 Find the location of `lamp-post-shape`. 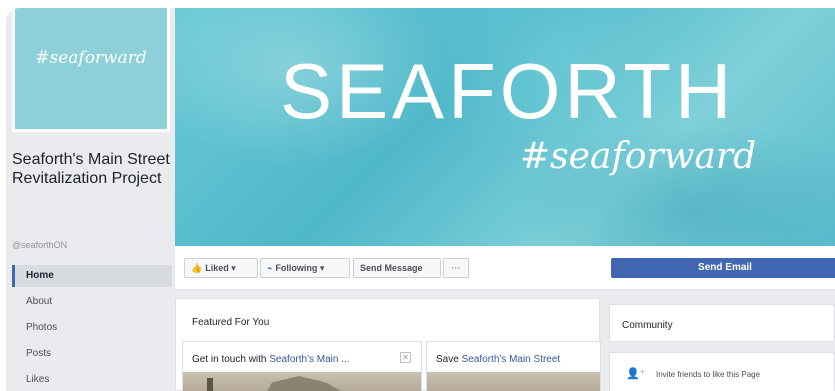

lamp-post-shape is located at coordinates (210, 384).